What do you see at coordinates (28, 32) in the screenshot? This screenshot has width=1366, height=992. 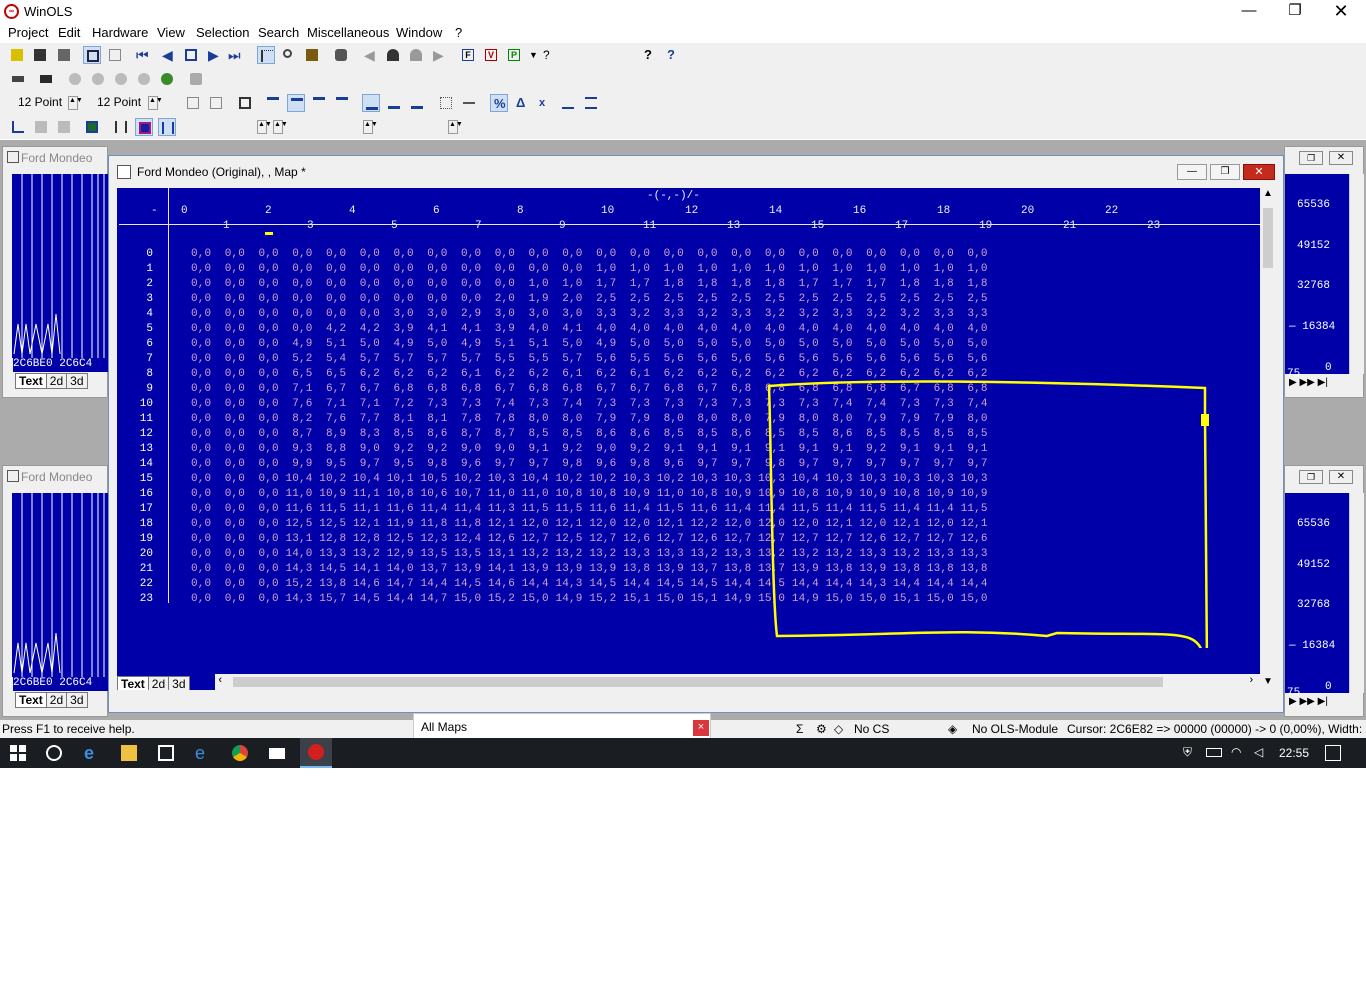 I see `menu-project: Project` at bounding box center [28, 32].